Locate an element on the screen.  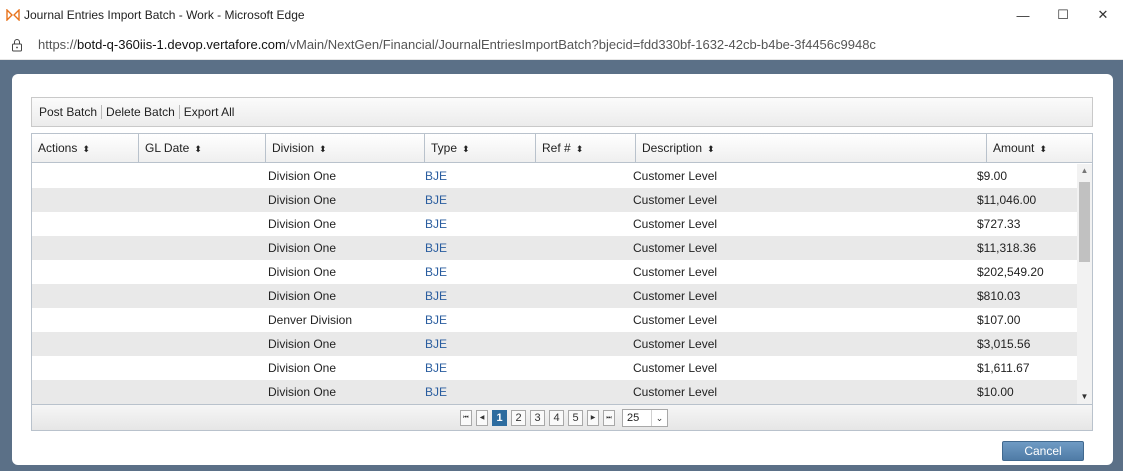
table-row: Division One BJE Customer Level $9.00 is located at coordinates (554, 176).